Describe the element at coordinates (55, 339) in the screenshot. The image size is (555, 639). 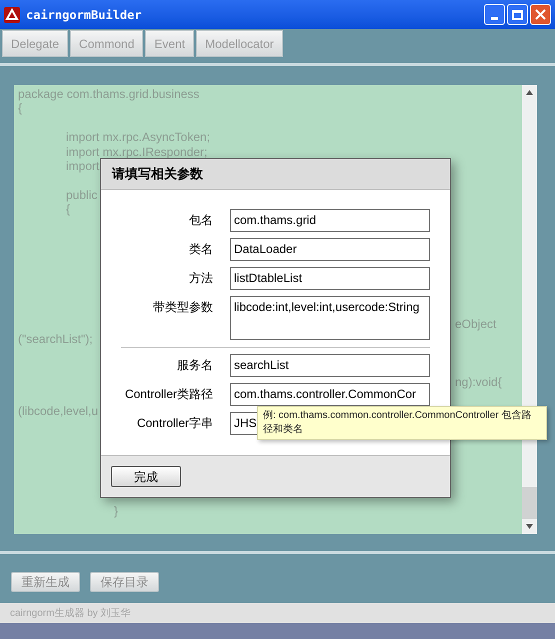
I see `code-line: ("searchList");` at that location.